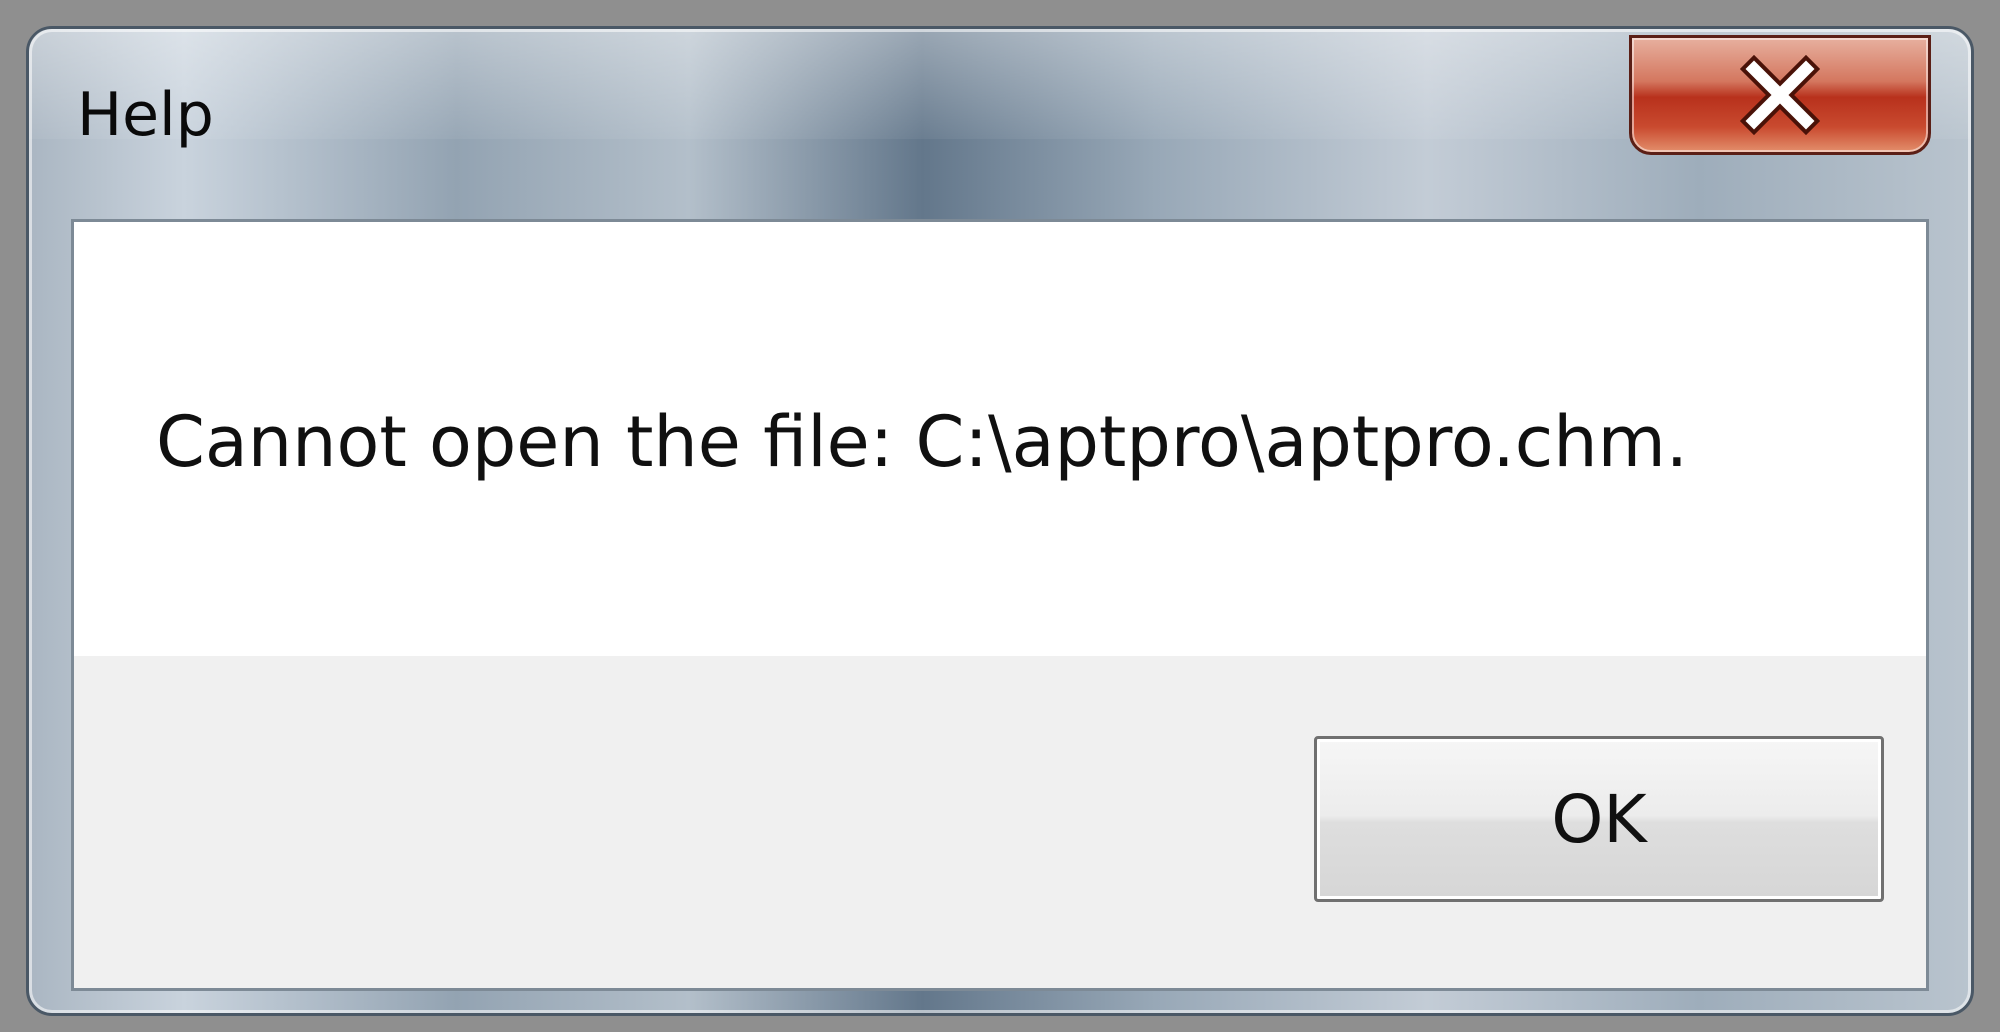  What do you see at coordinates (1599, 819) in the screenshot?
I see `ok-button: OK` at bounding box center [1599, 819].